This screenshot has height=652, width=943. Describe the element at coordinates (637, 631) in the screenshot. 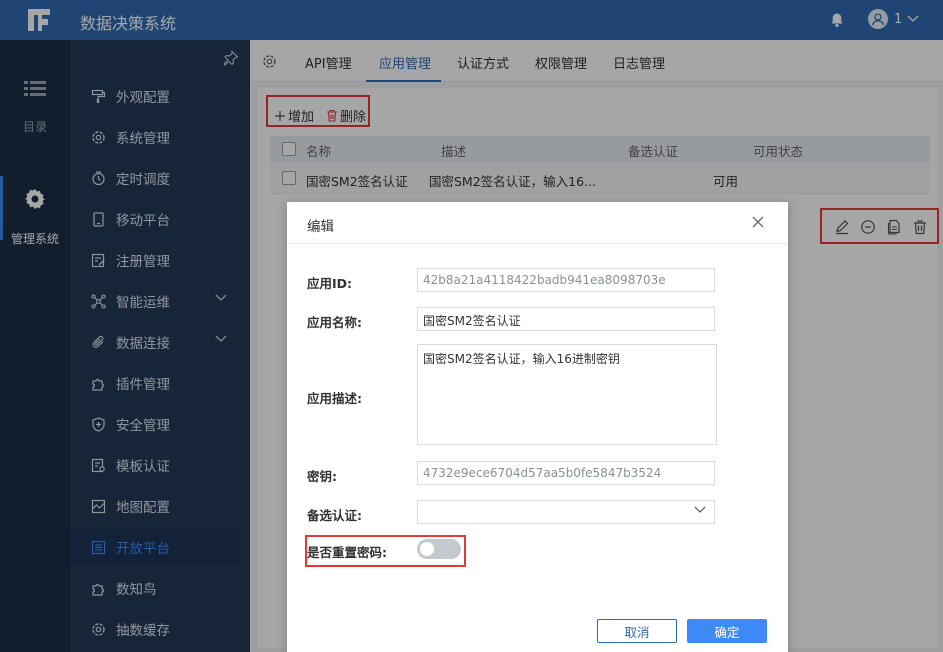

I see `cancel-button: 取消` at that location.